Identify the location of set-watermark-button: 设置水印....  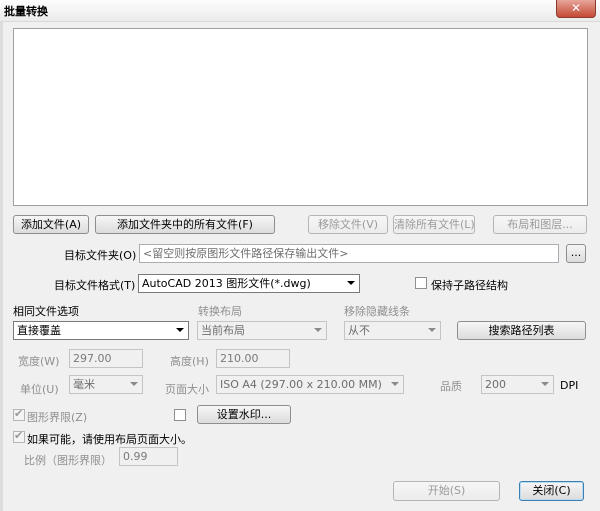
(244, 414).